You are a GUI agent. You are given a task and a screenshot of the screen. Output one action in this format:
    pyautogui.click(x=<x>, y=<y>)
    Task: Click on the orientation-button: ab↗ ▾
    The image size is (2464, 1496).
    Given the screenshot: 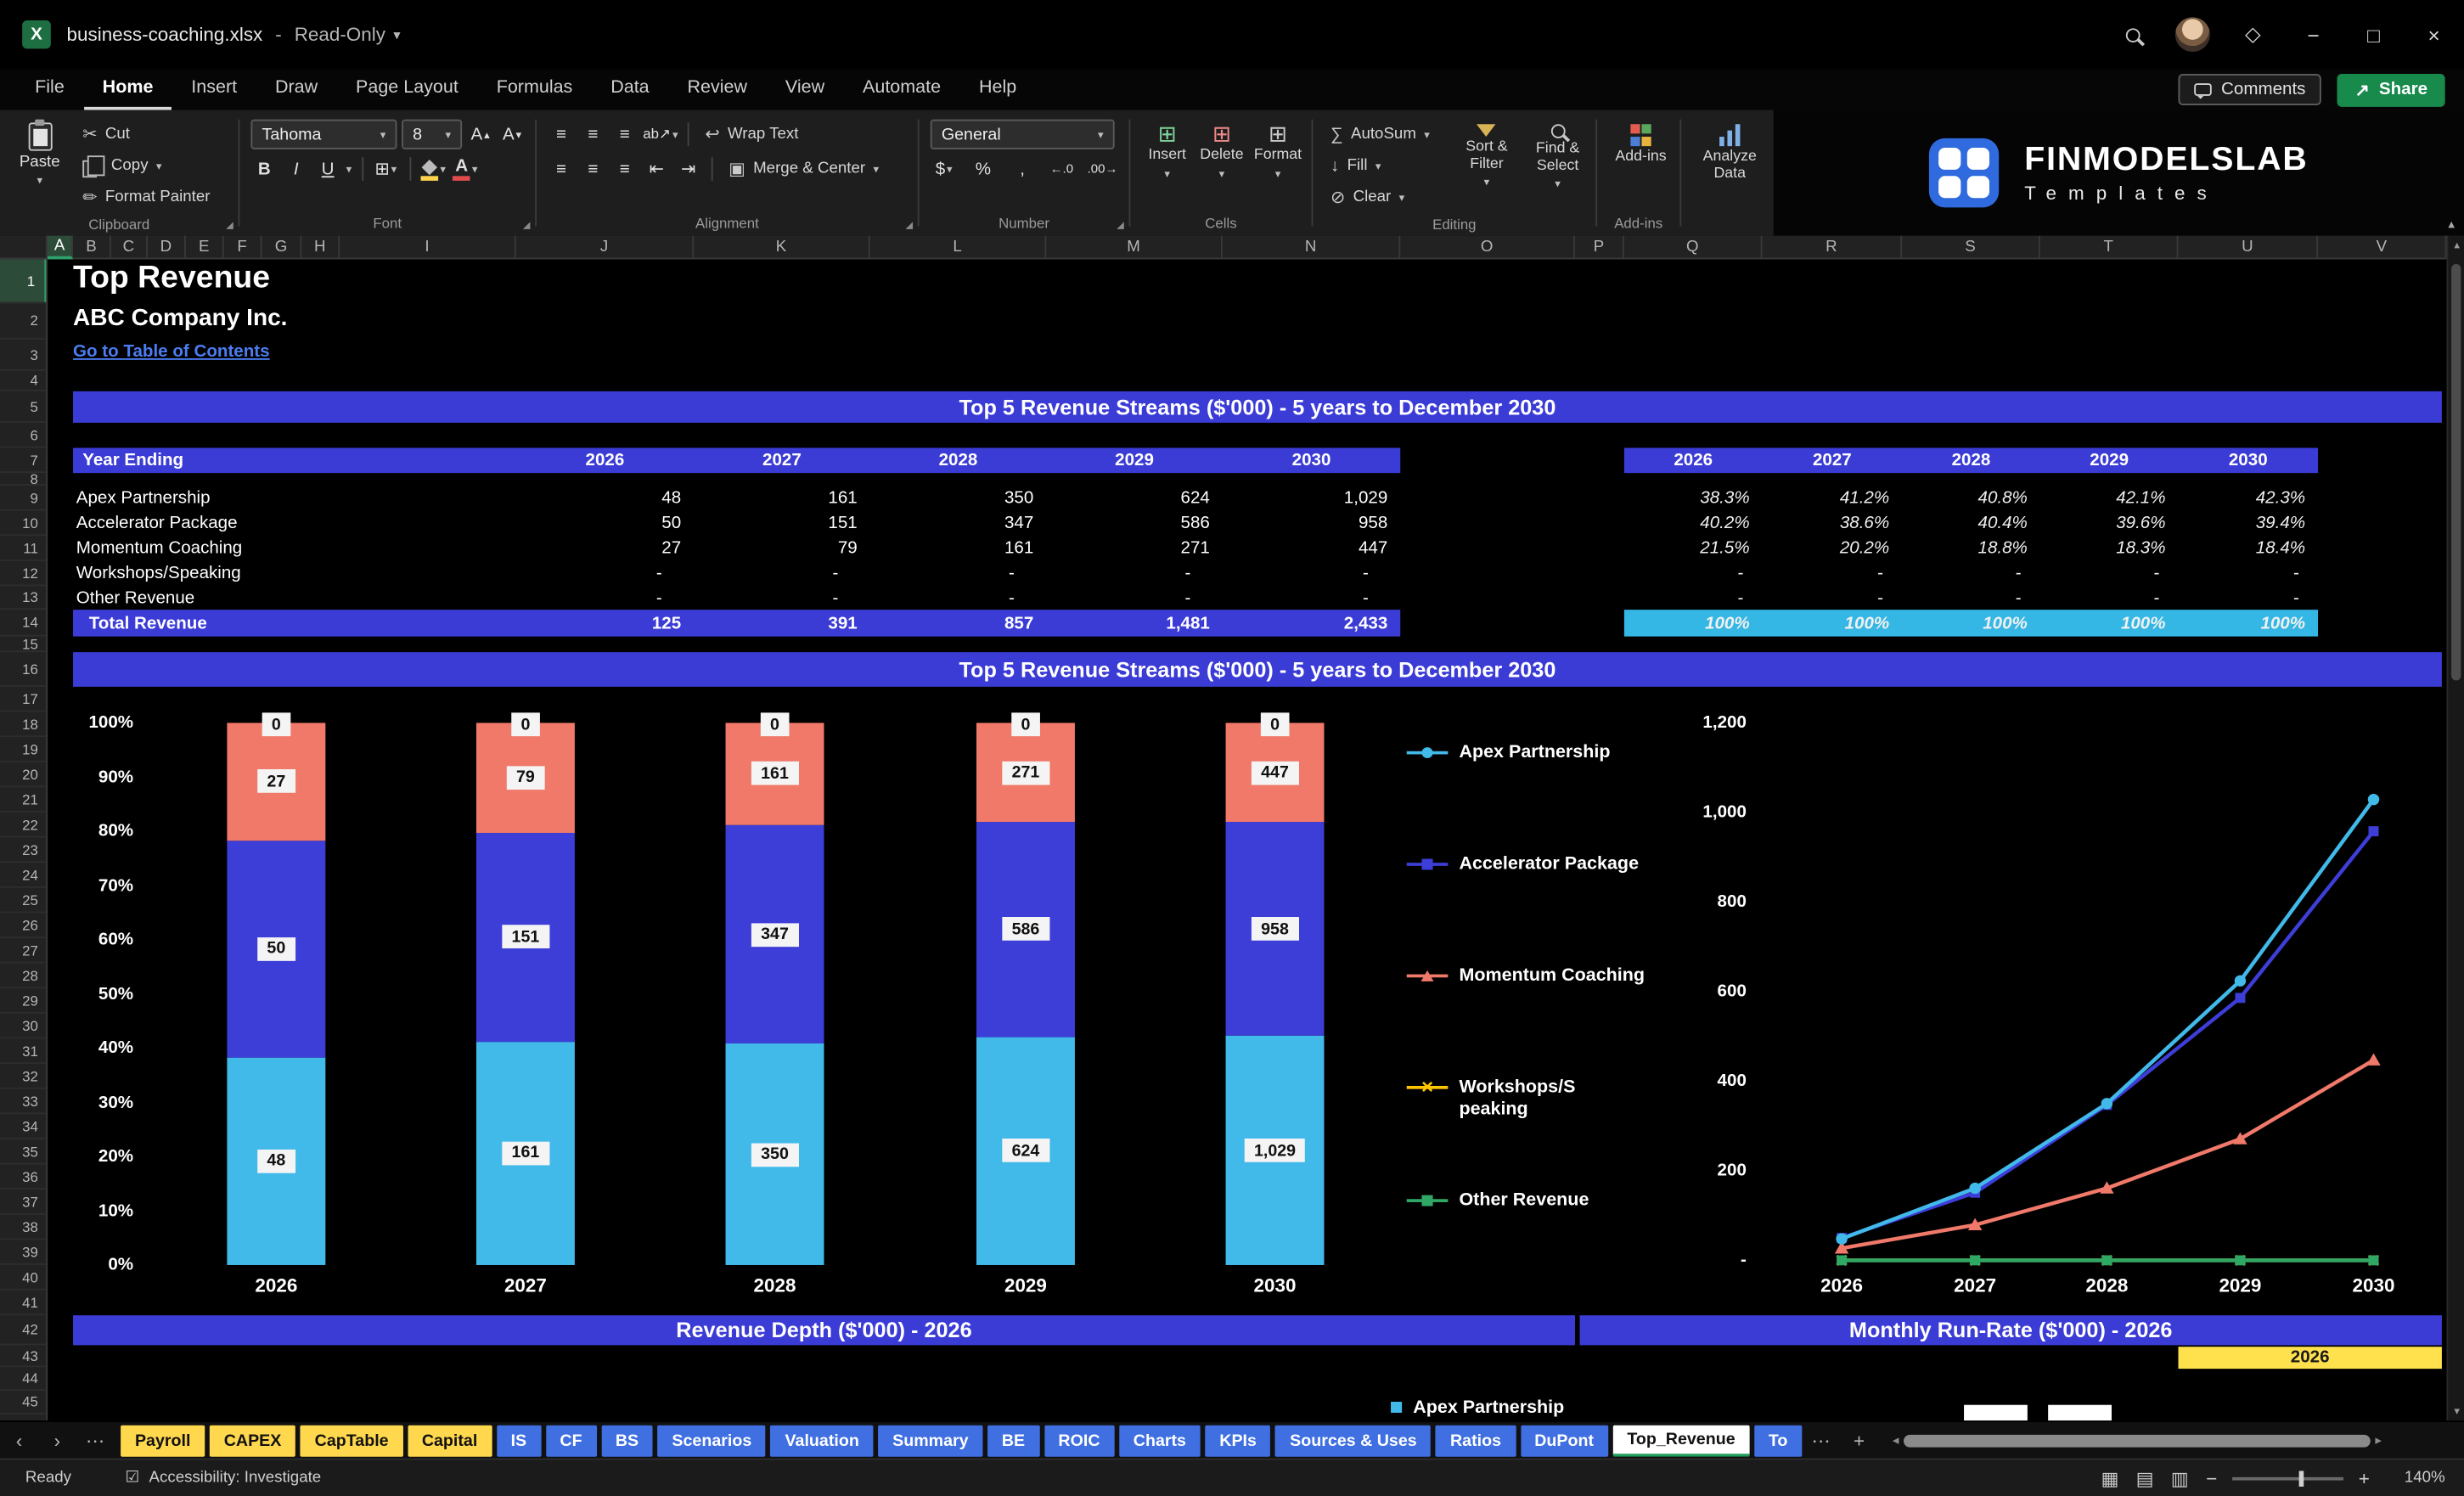 What is the action you would take?
    pyautogui.click(x=660, y=134)
    